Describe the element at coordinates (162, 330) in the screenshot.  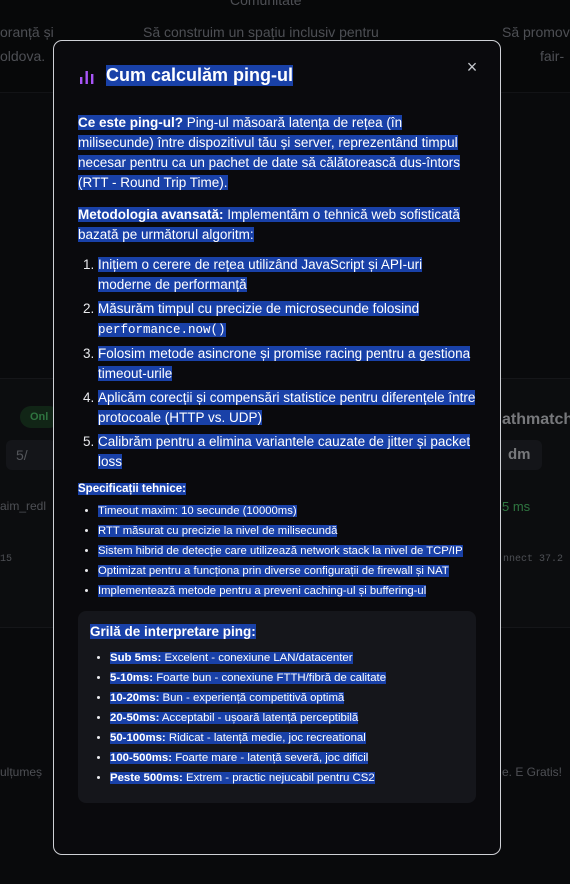
I see `code-snippet: performance.now()` at that location.